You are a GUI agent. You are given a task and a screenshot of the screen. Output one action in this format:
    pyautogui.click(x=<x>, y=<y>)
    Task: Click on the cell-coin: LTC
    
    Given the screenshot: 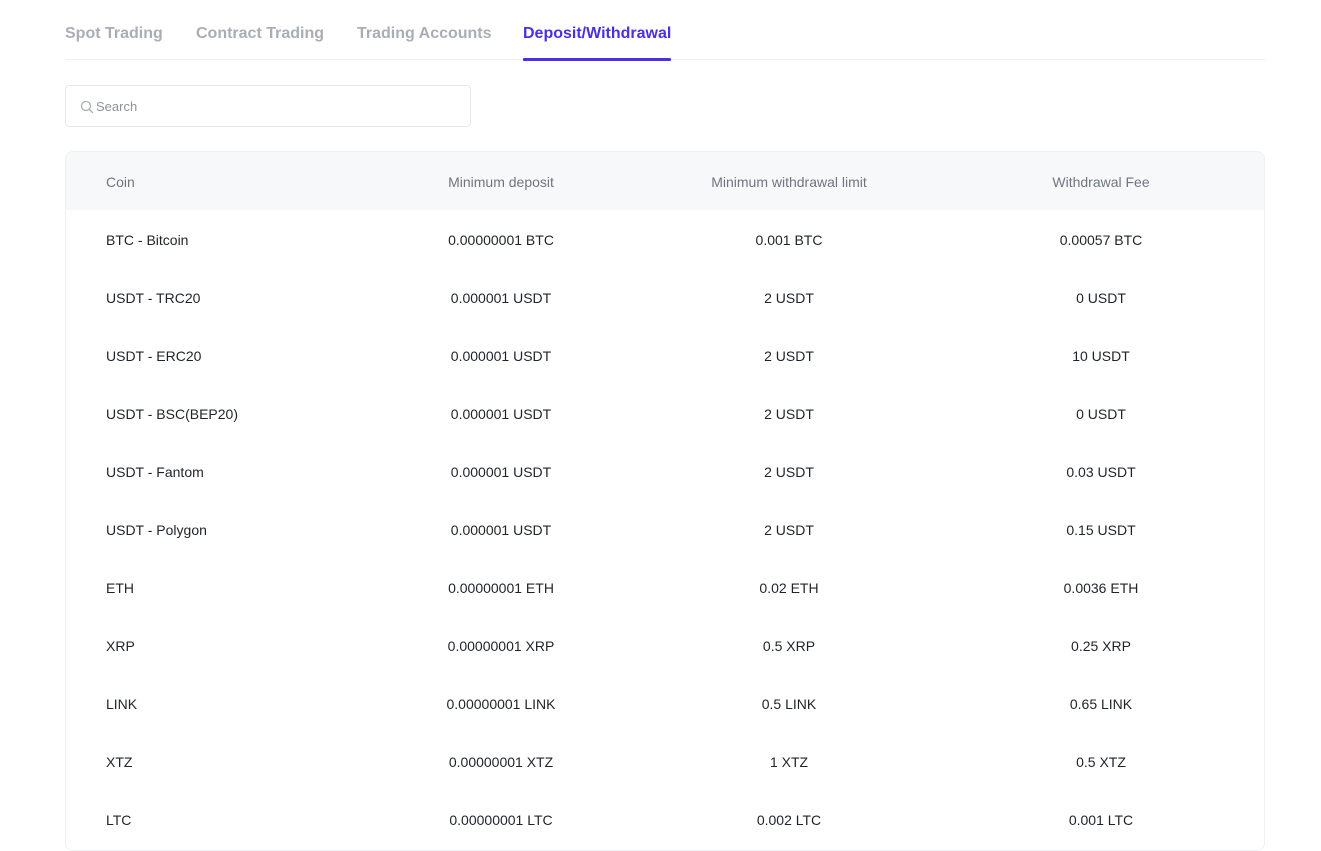 What is the action you would take?
    pyautogui.click(x=119, y=820)
    